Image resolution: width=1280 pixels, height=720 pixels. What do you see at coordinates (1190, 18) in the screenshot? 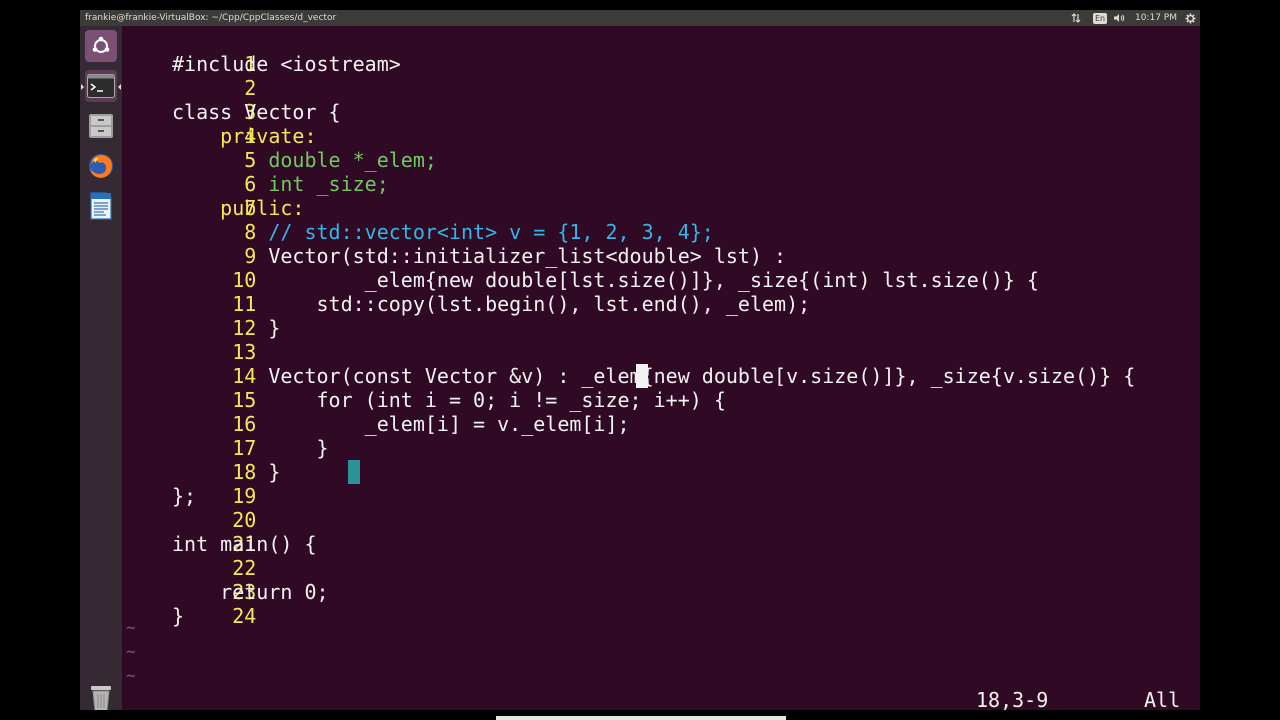
I see `gear-icon` at bounding box center [1190, 18].